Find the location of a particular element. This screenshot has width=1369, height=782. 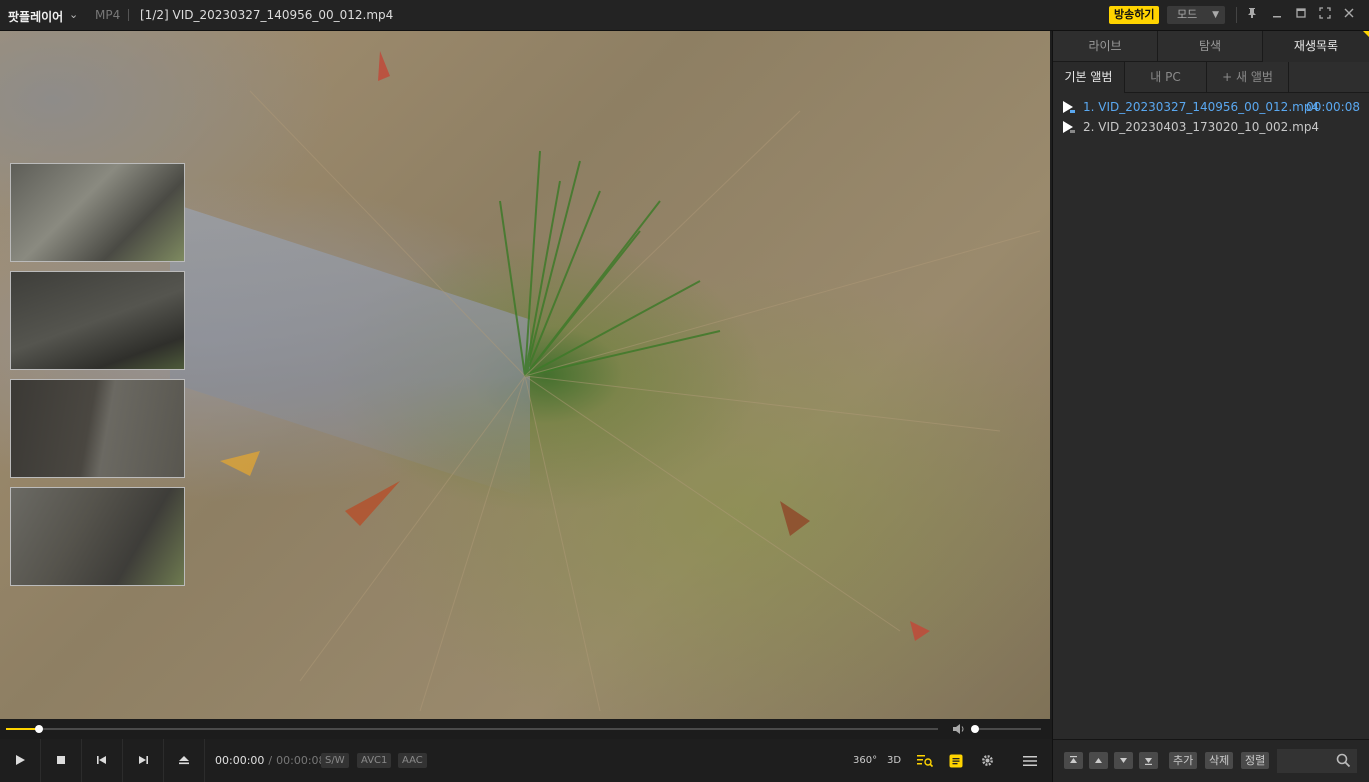

codec-badge-sw: S/W is located at coordinates (335, 760).